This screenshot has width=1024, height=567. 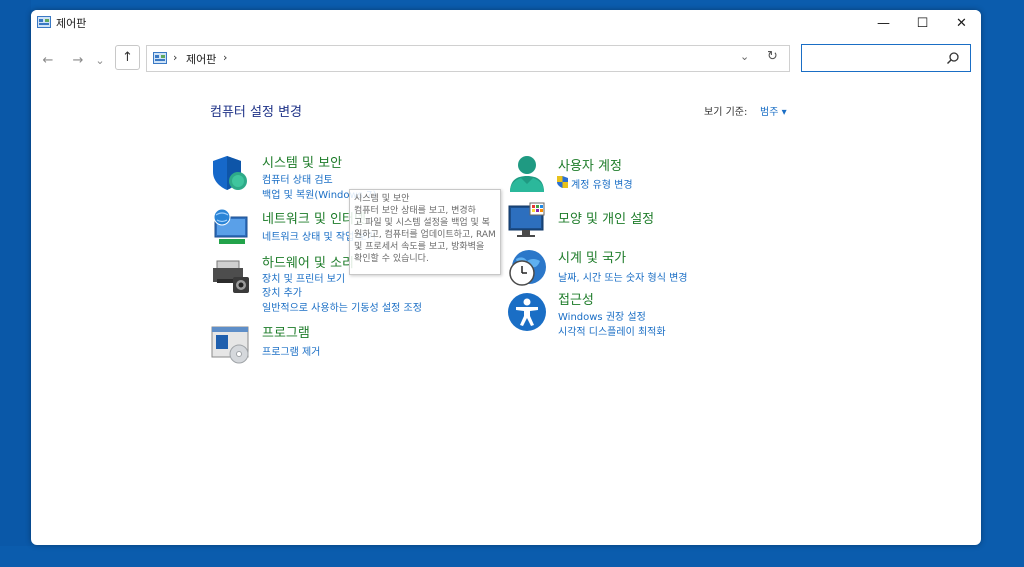 What do you see at coordinates (303, 277) in the screenshot?
I see `link-view-devices-printers: 장치 및 프린터 보기` at bounding box center [303, 277].